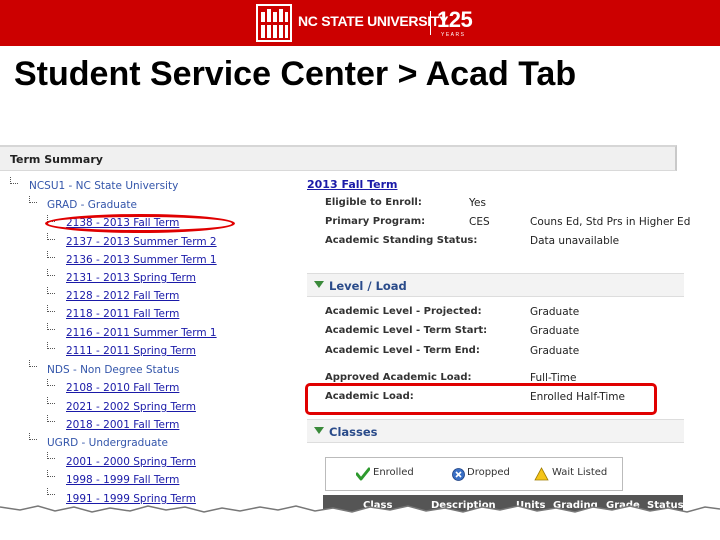  What do you see at coordinates (541, 474) in the screenshot?
I see `wait-listed-warning-icon` at bounding box center [541, 474].